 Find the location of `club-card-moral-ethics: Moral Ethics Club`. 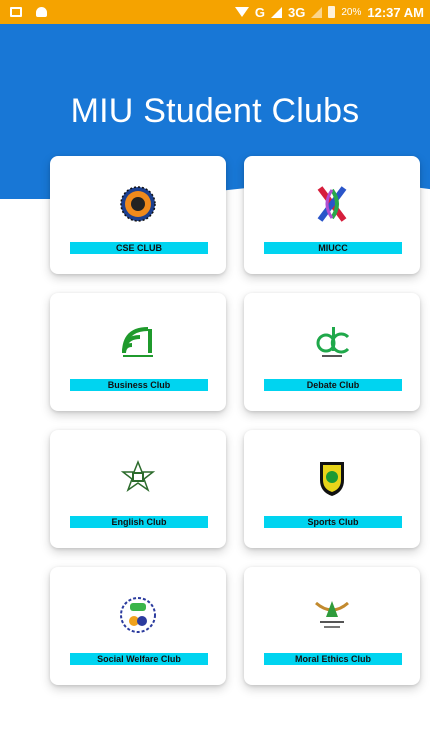

club-card-moral-ethics: Moral Ethics Club is located at coordinates (332, 626).